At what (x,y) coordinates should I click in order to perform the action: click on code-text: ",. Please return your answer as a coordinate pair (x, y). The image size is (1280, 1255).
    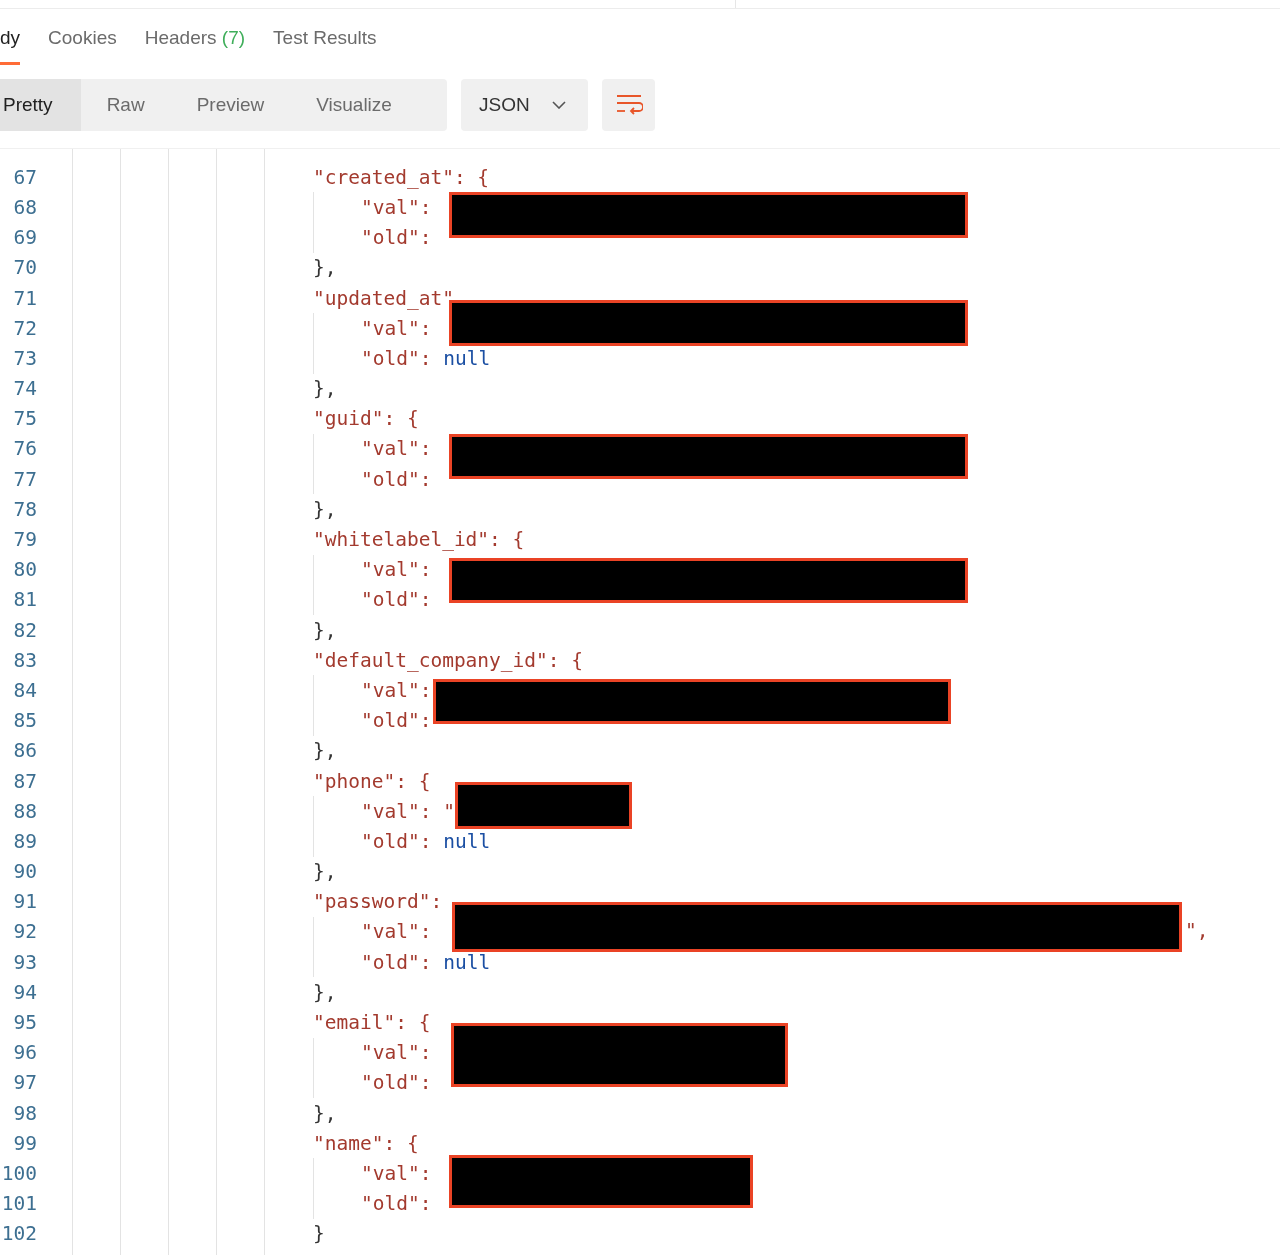
    Looking at the image, I should click on (1197, 930).